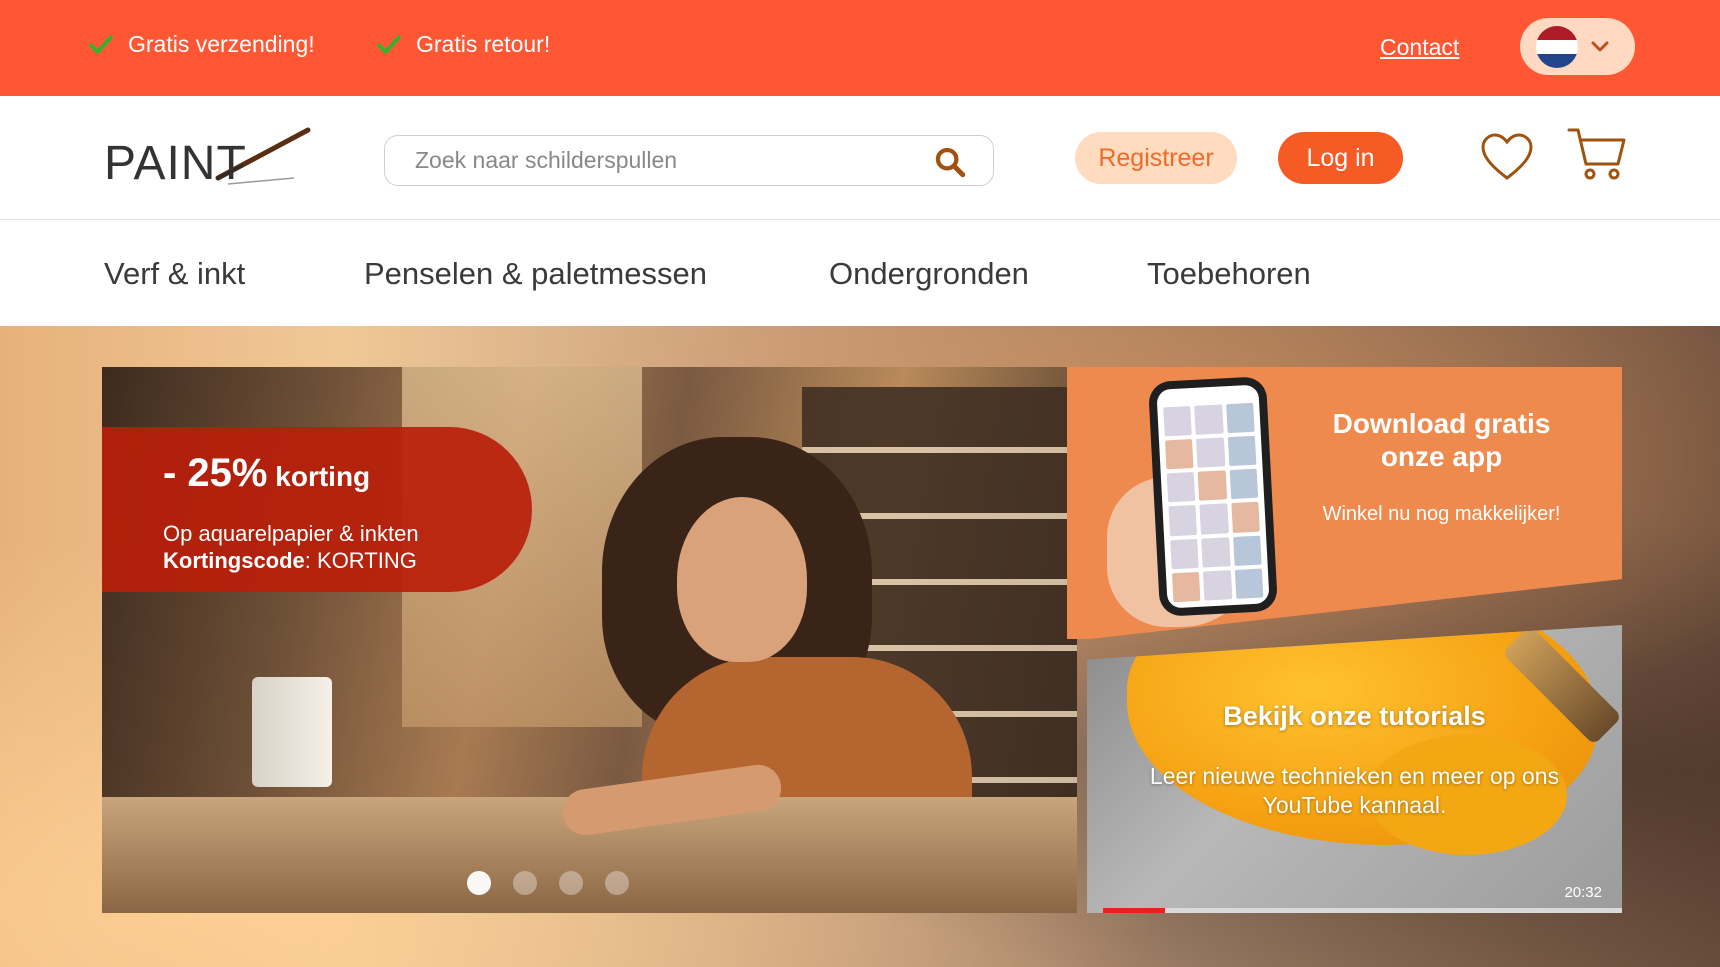  I want to click on heart-icon, so click(1507, 157).